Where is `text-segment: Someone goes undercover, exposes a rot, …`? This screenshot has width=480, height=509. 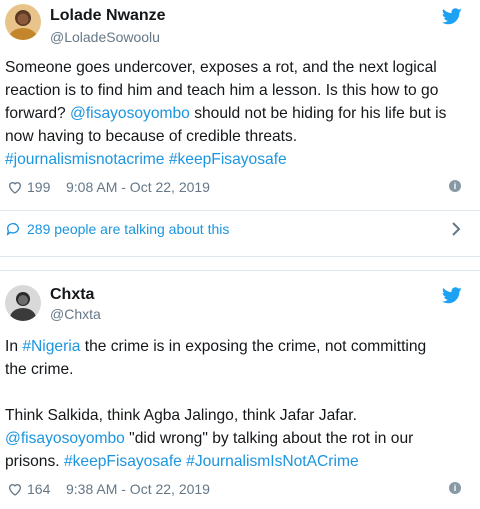 text-segment: Someone goes undercover, exposes a rot, … is located at coordinates (221, 67).